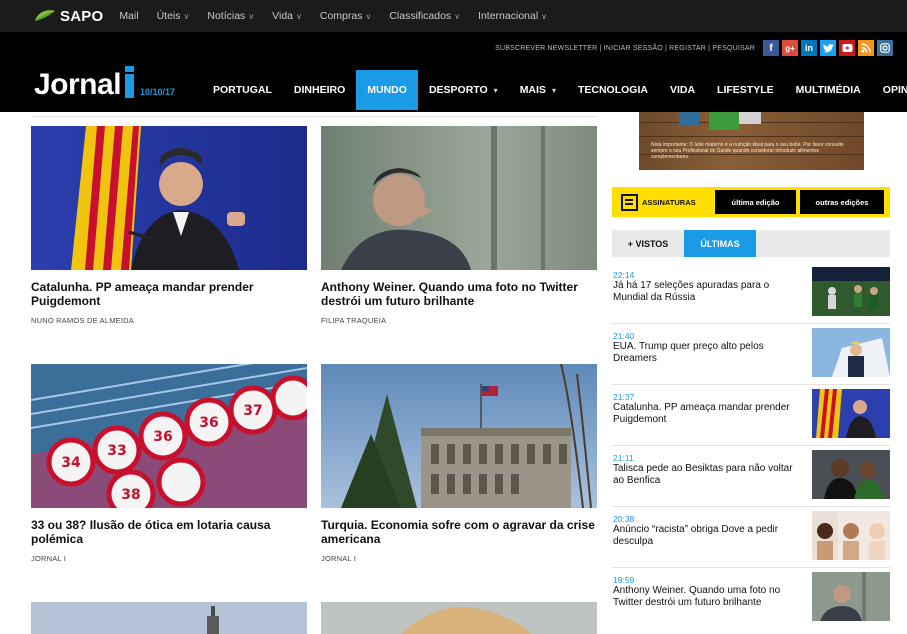 The width and height of the screenshot is (907, 634). What do you see at coordinates (538, 90) in the screenshot?
I see `nav-item-mais: MAIS ▾` at bounding box center [538, 90].